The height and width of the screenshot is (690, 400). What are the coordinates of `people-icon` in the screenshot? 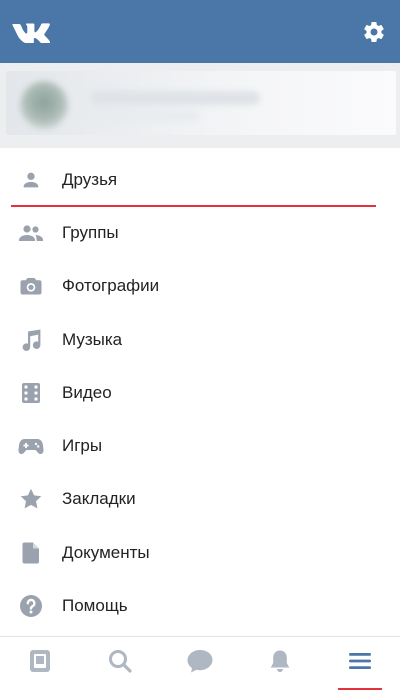 It's located at (31, 233).